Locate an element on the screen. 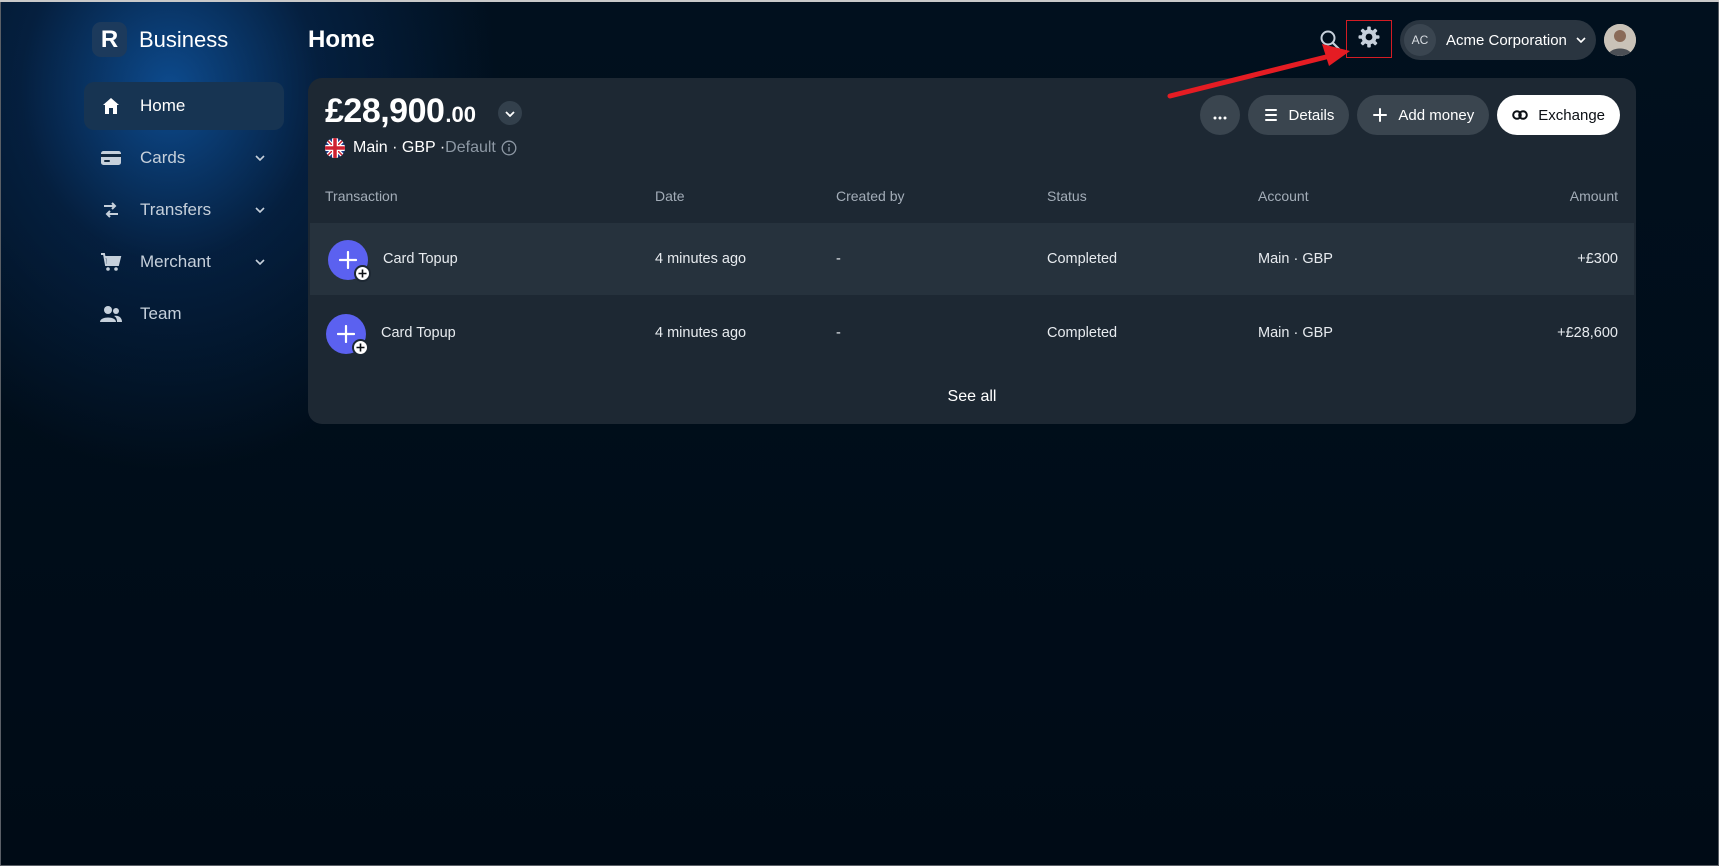 The height and width of the screenshot is (866, 1719). brand: R Business is located at coordinates (160, 39).